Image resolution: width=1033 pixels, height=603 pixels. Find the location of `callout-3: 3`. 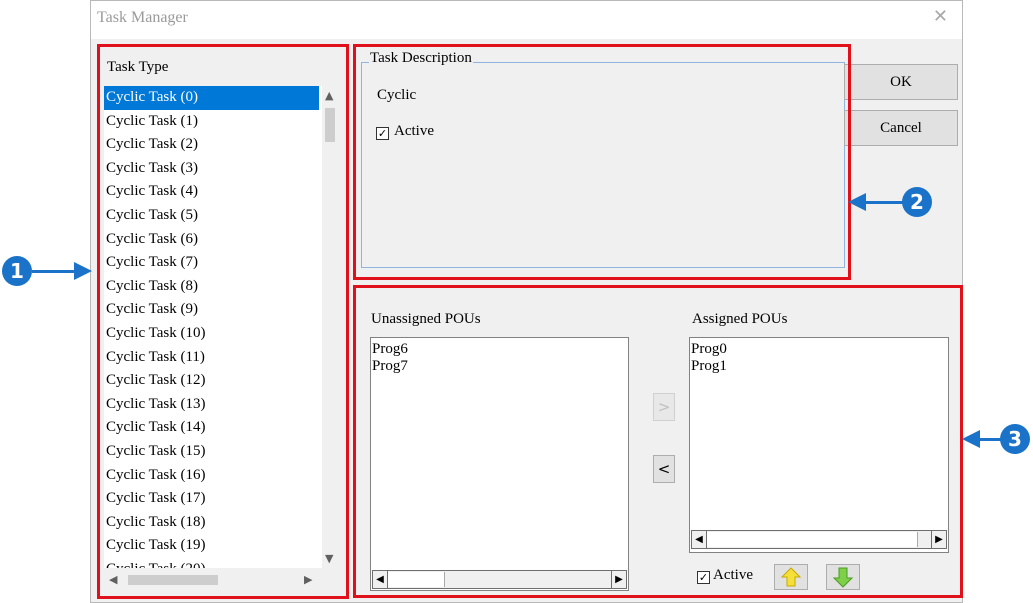

callout-3: 3 is located at coordinates (1015, 439).